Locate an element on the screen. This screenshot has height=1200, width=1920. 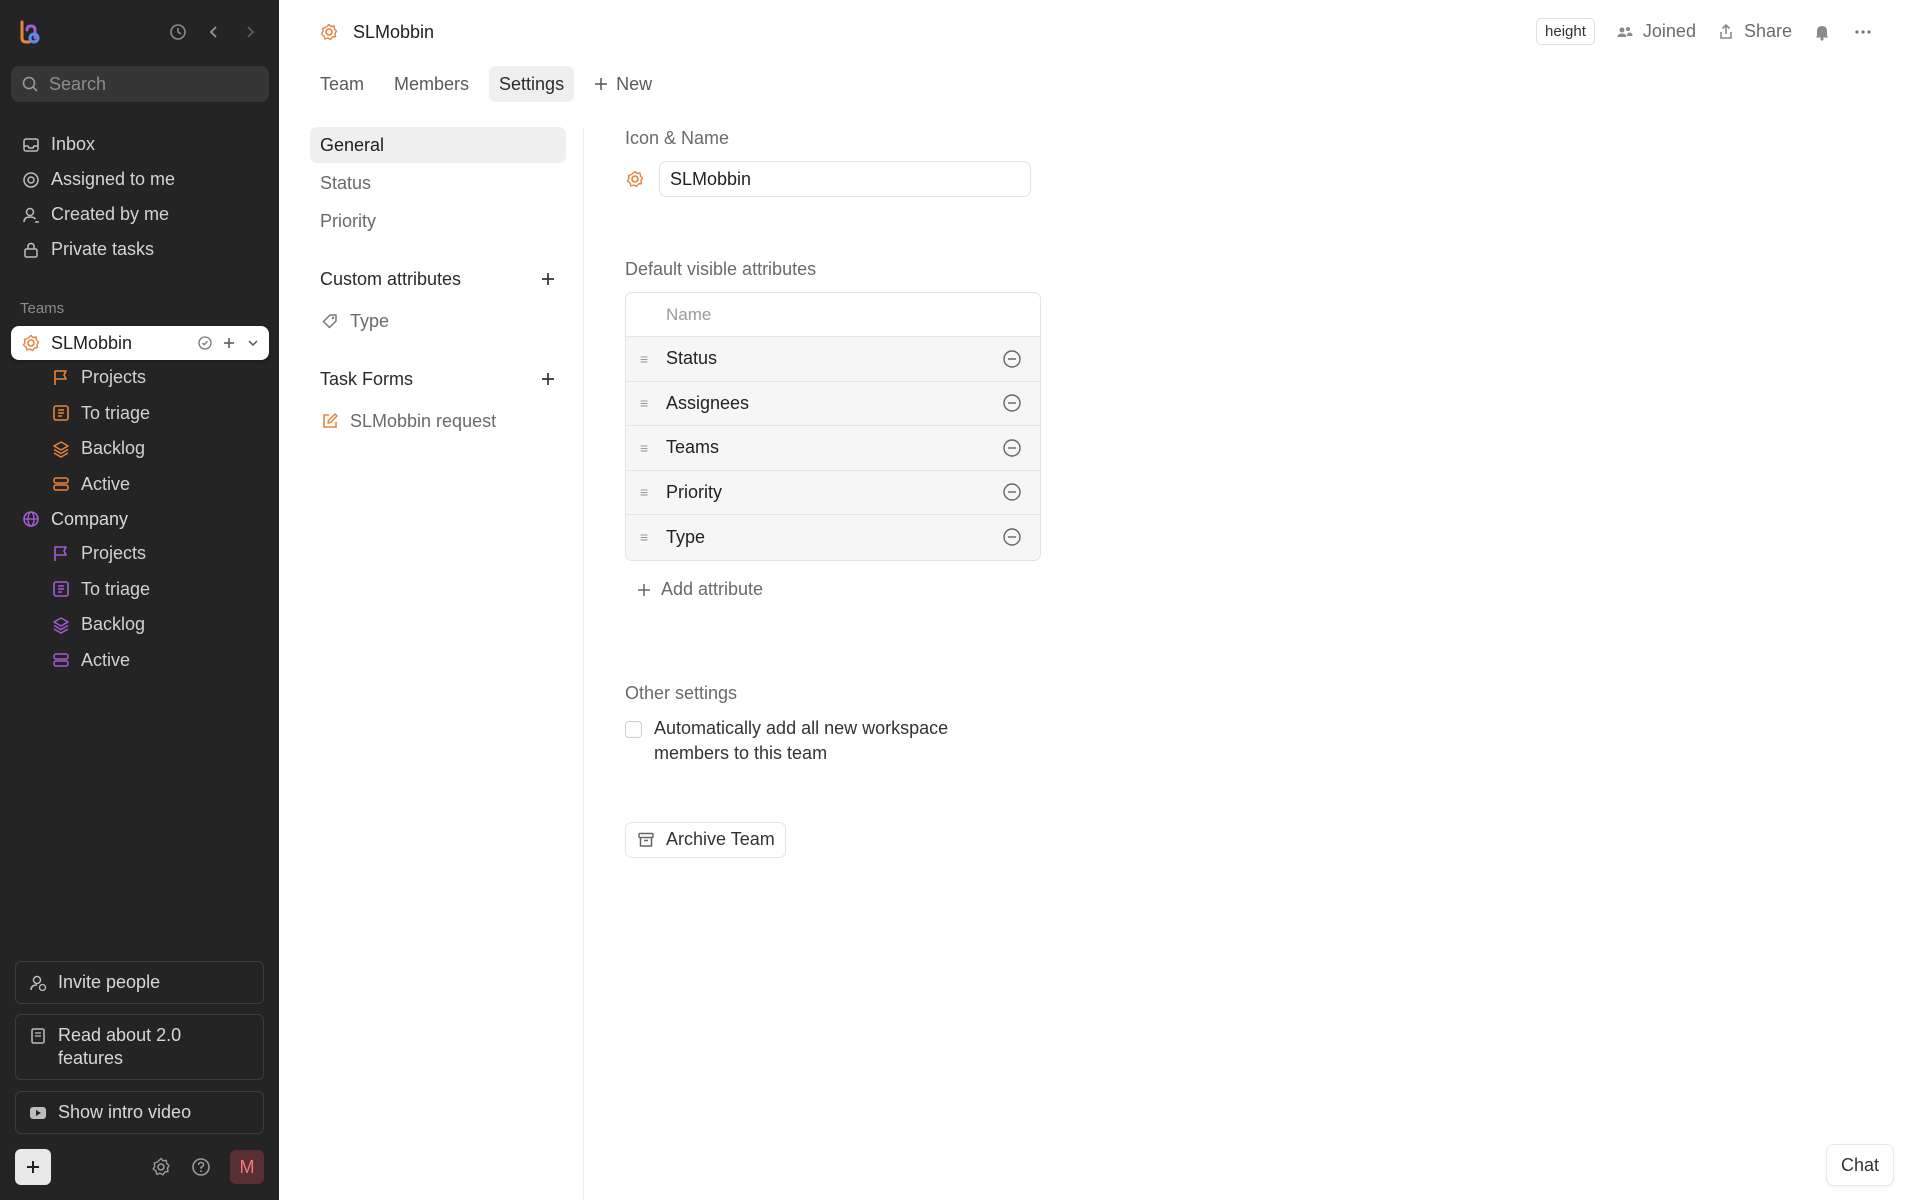
sidebar-footer: M is located at coordinates (139, 1167).